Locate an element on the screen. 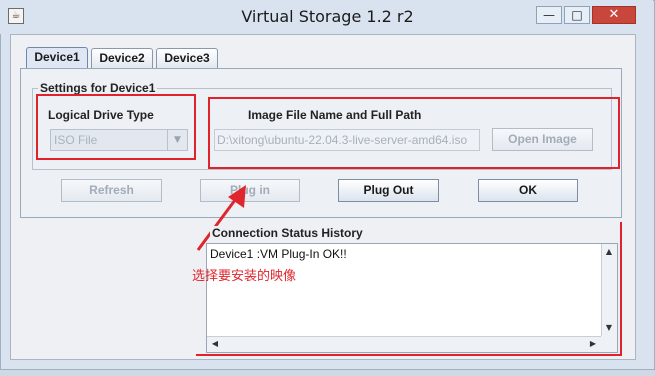 Image resolution: width=655 pixels, height=376 pixels. minimize-button: — is located at coordinates (549, 15).